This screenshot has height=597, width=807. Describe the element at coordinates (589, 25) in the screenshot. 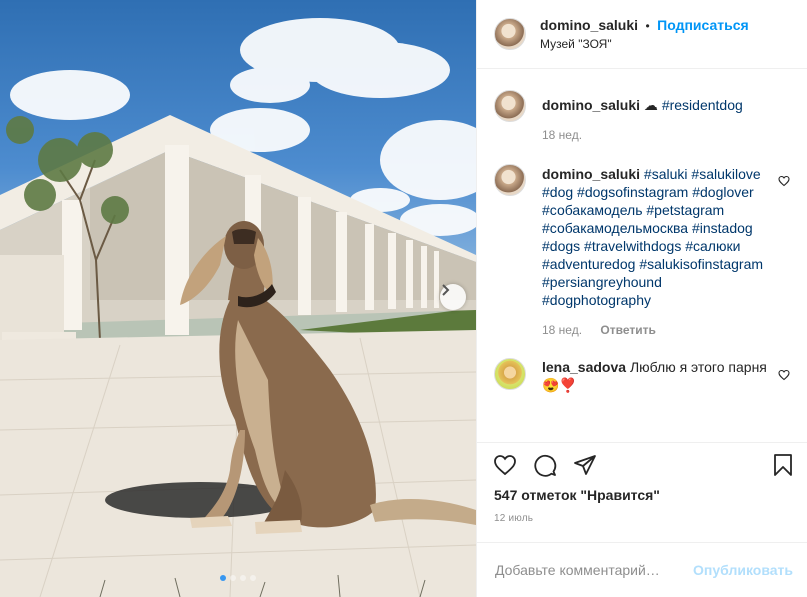

I see `author-username: domino_saluki` at that location.